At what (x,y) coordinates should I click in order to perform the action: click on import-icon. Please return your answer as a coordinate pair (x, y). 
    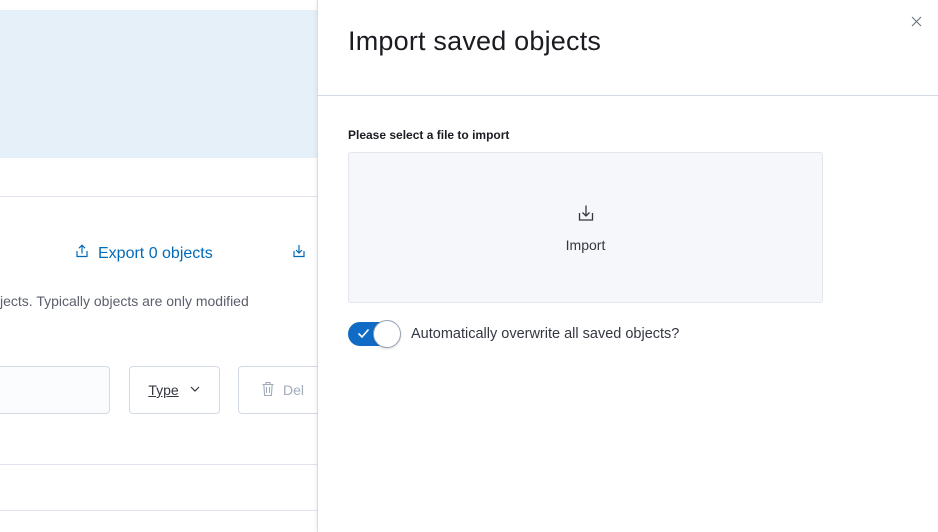
    Looking at the image, I should click on (586, 213).